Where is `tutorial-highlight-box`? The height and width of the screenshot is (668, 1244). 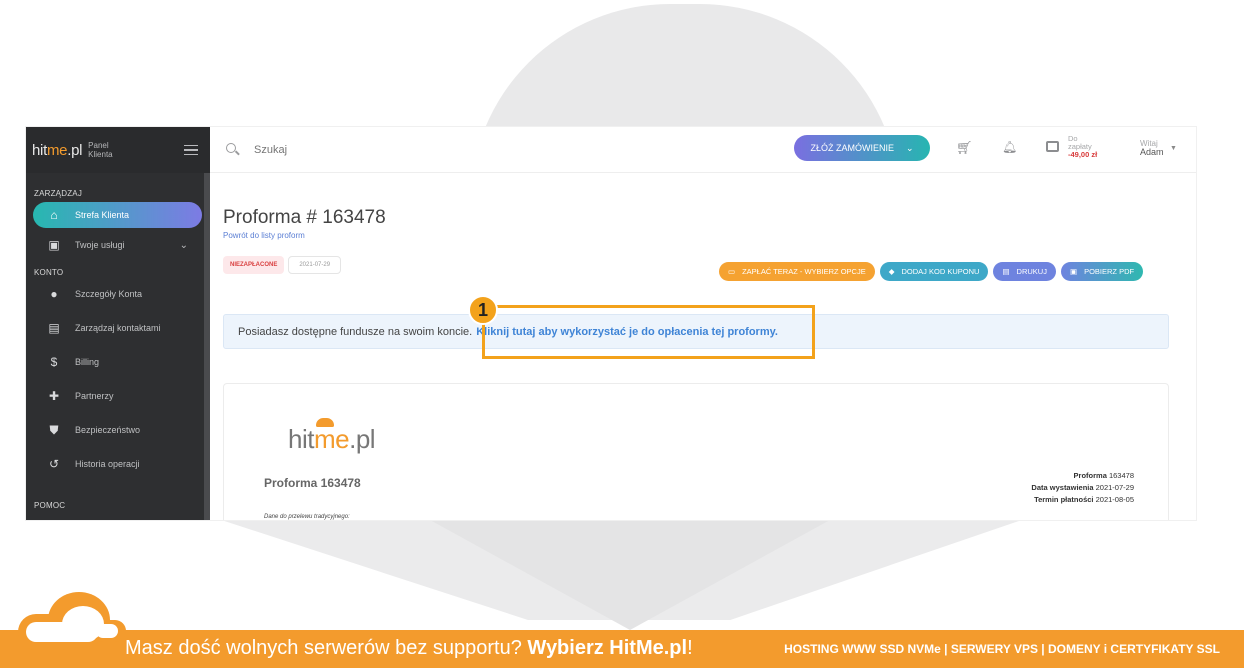
tutorial-highlight-box is located at coordinates (648, 332).